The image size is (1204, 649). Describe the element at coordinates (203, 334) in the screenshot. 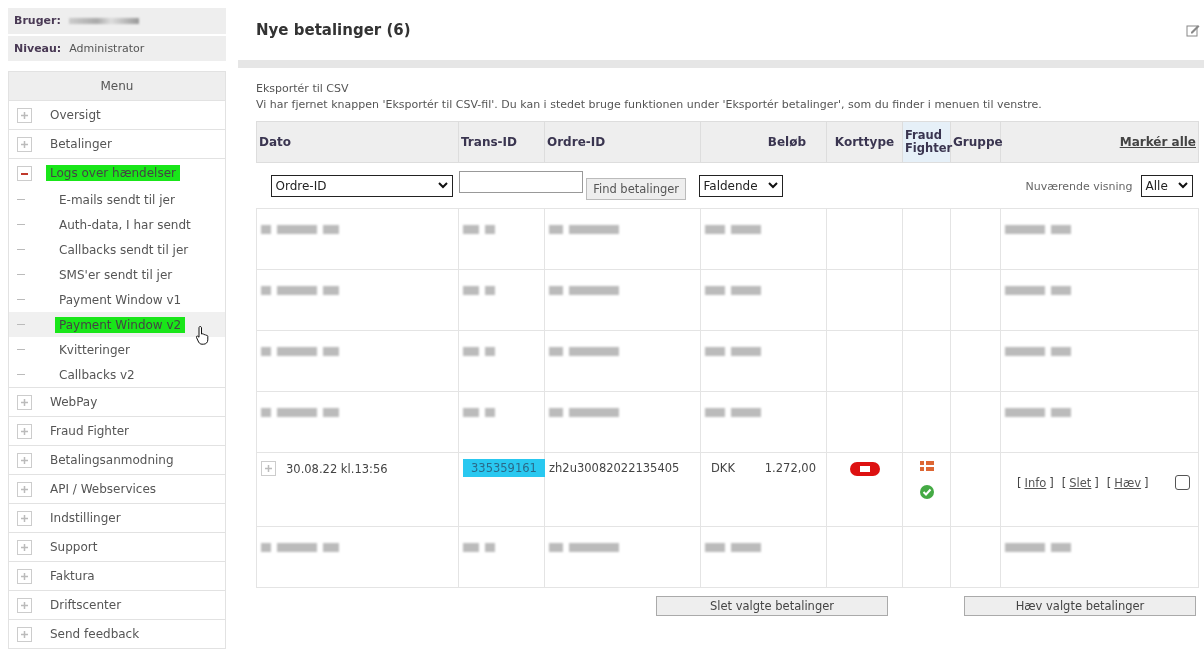

I see `hand-cursor-icon` at that location.